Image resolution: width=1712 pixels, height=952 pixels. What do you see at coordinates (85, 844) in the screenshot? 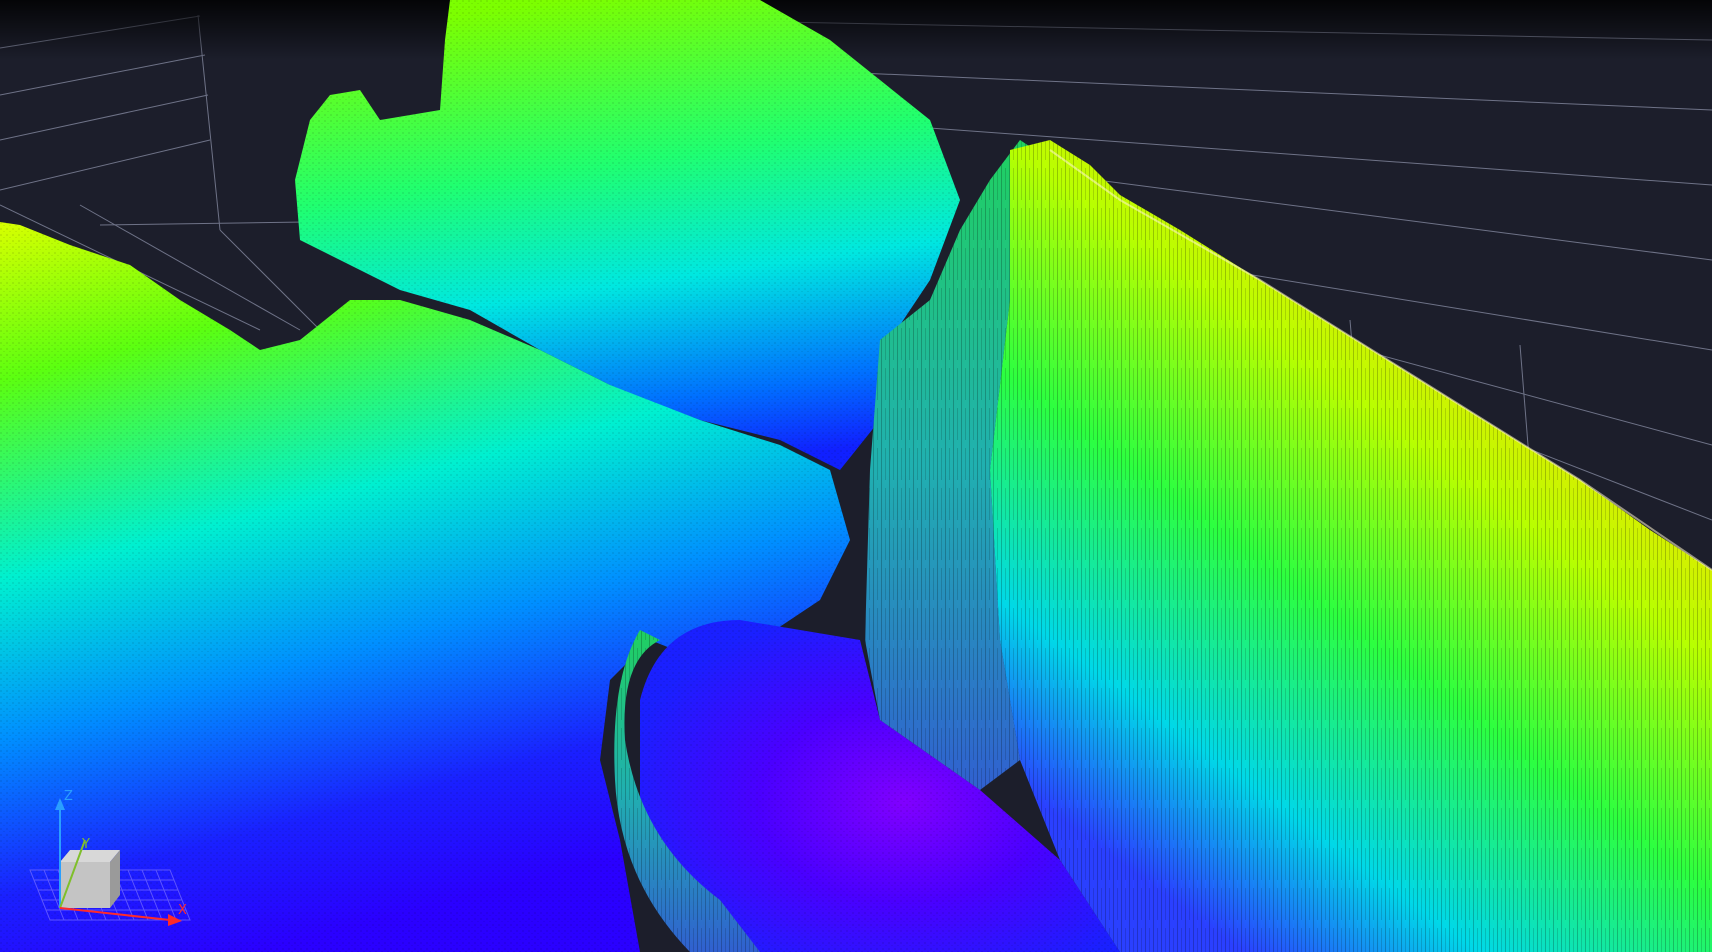
I see `gizmo-y-label: Y` at bounding box center [85, 844].